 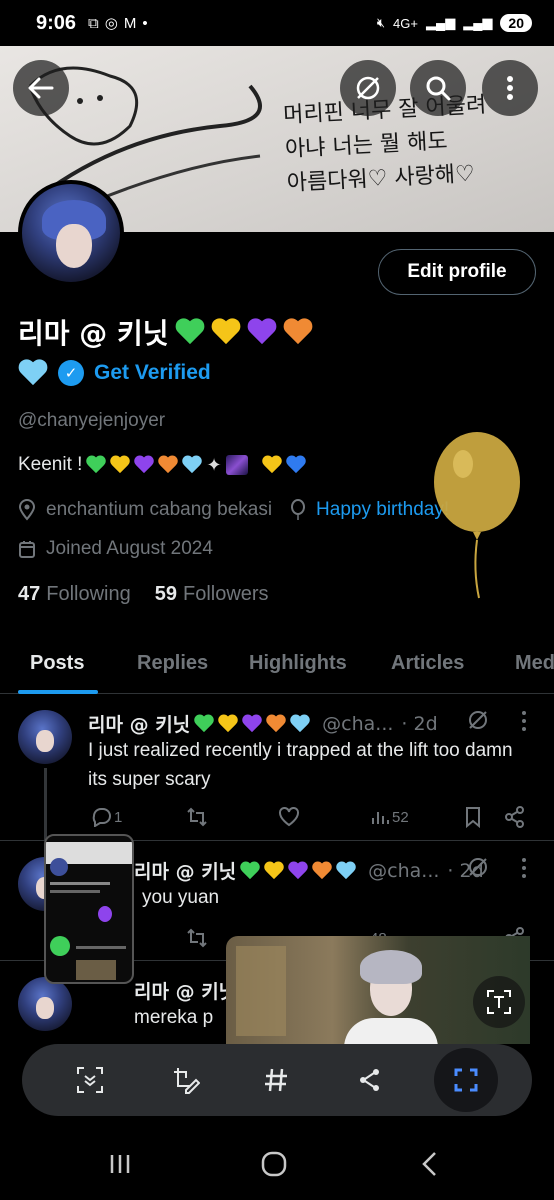 I want to click on joined-row: Joined August 2024, so click(x=115, y=549).